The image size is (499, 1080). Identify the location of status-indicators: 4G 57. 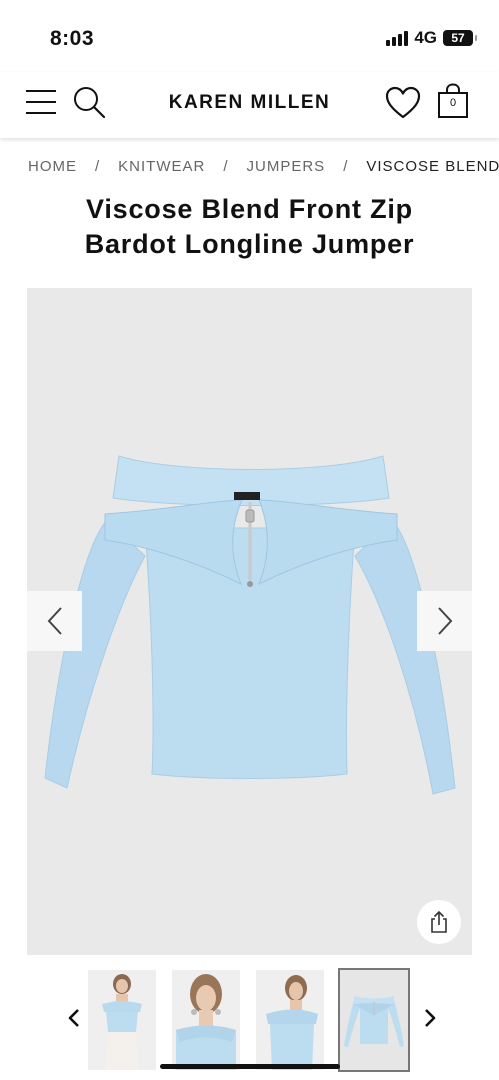
(431, 38).